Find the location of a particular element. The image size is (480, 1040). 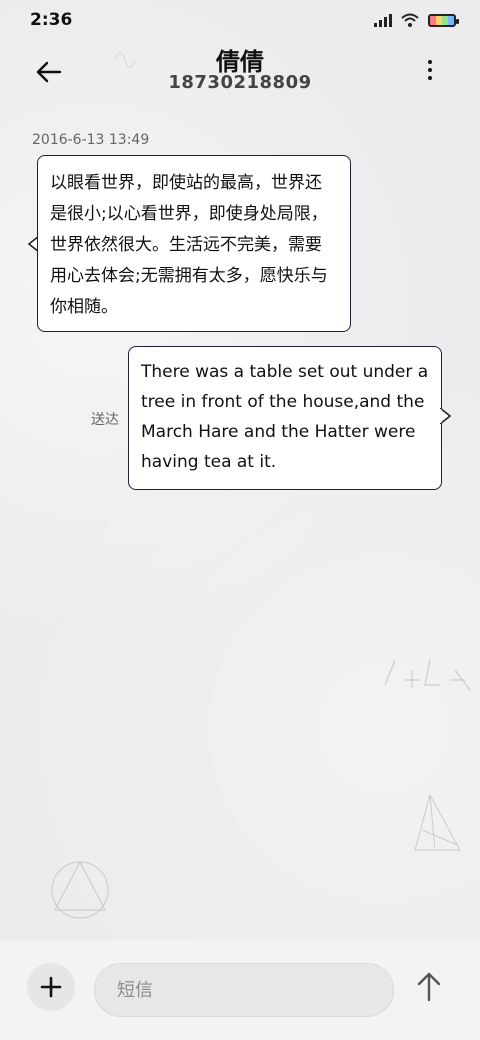

add-attachment-button is located at coordinates (51, 987).